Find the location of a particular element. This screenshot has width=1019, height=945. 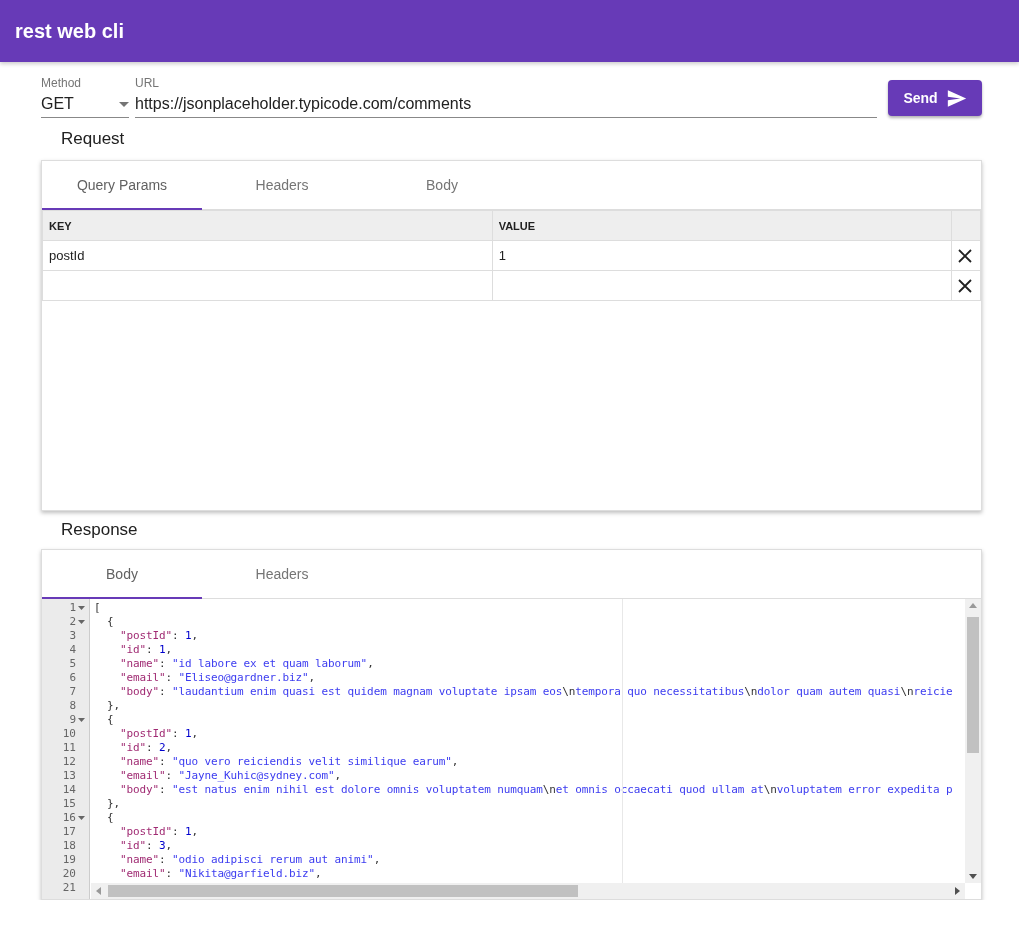

line-number: 9 is located at coordinates (72, 720).